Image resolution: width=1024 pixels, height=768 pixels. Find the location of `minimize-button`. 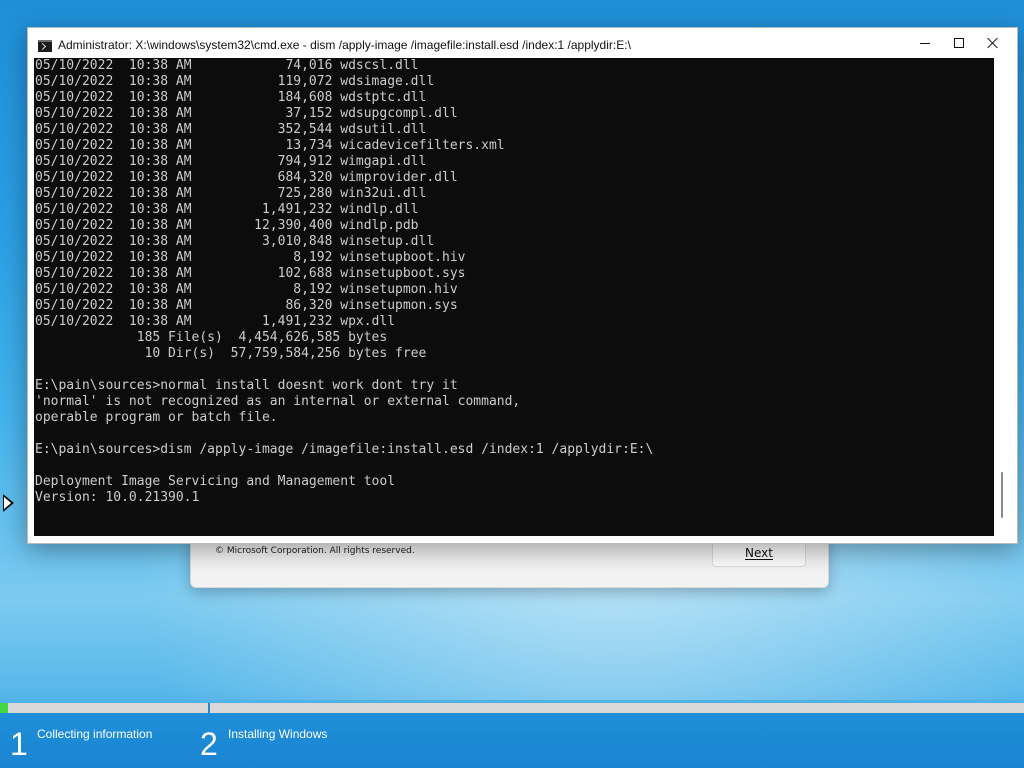

minimize-button is located at coordinates (925, 43).